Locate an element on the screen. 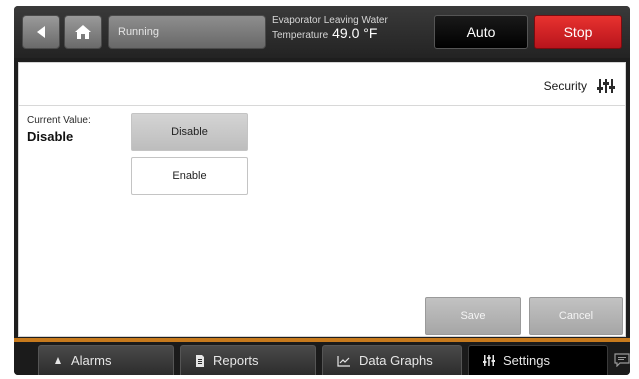 The image size is (639, 379). chat-bubble-icon is located at coordinates (622, 360).